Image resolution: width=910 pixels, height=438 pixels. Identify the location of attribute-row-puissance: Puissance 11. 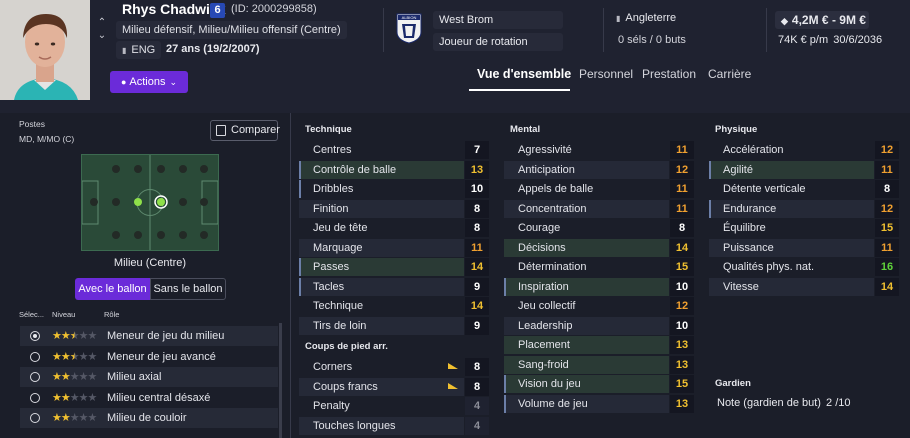
(804, 247).